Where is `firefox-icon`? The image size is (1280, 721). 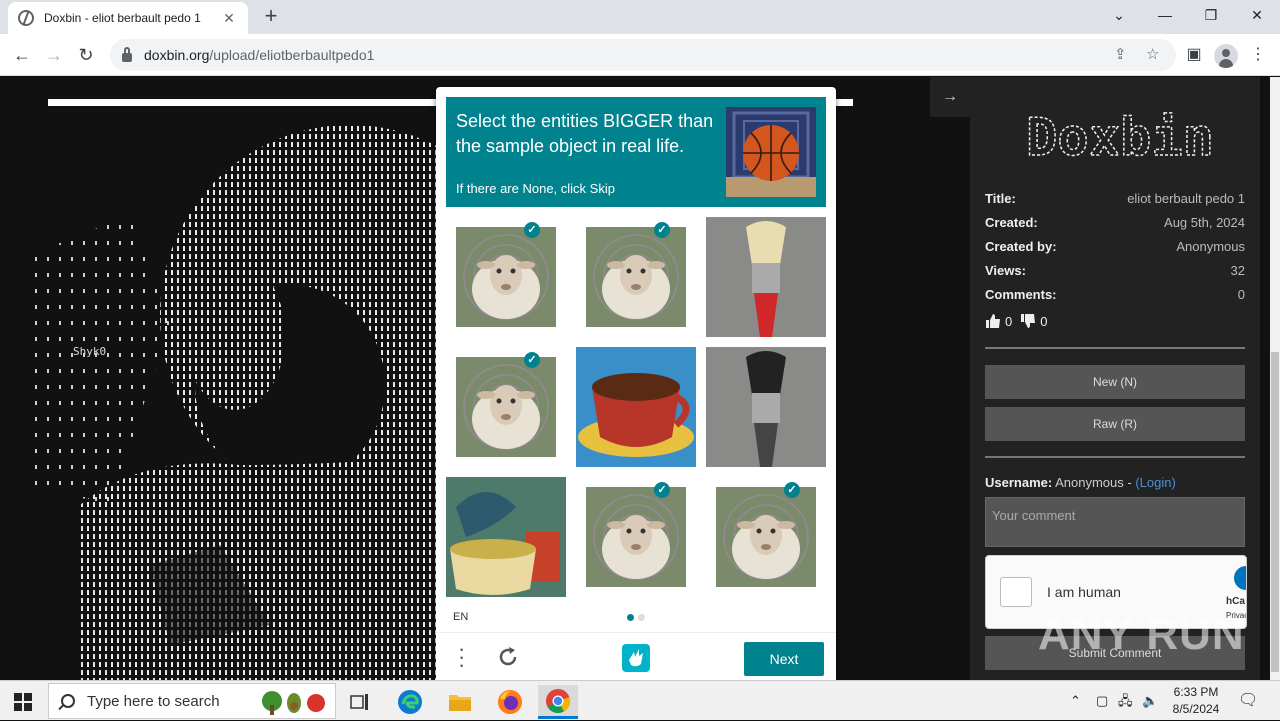
firefox-icon is located at coordinates (510, 702).